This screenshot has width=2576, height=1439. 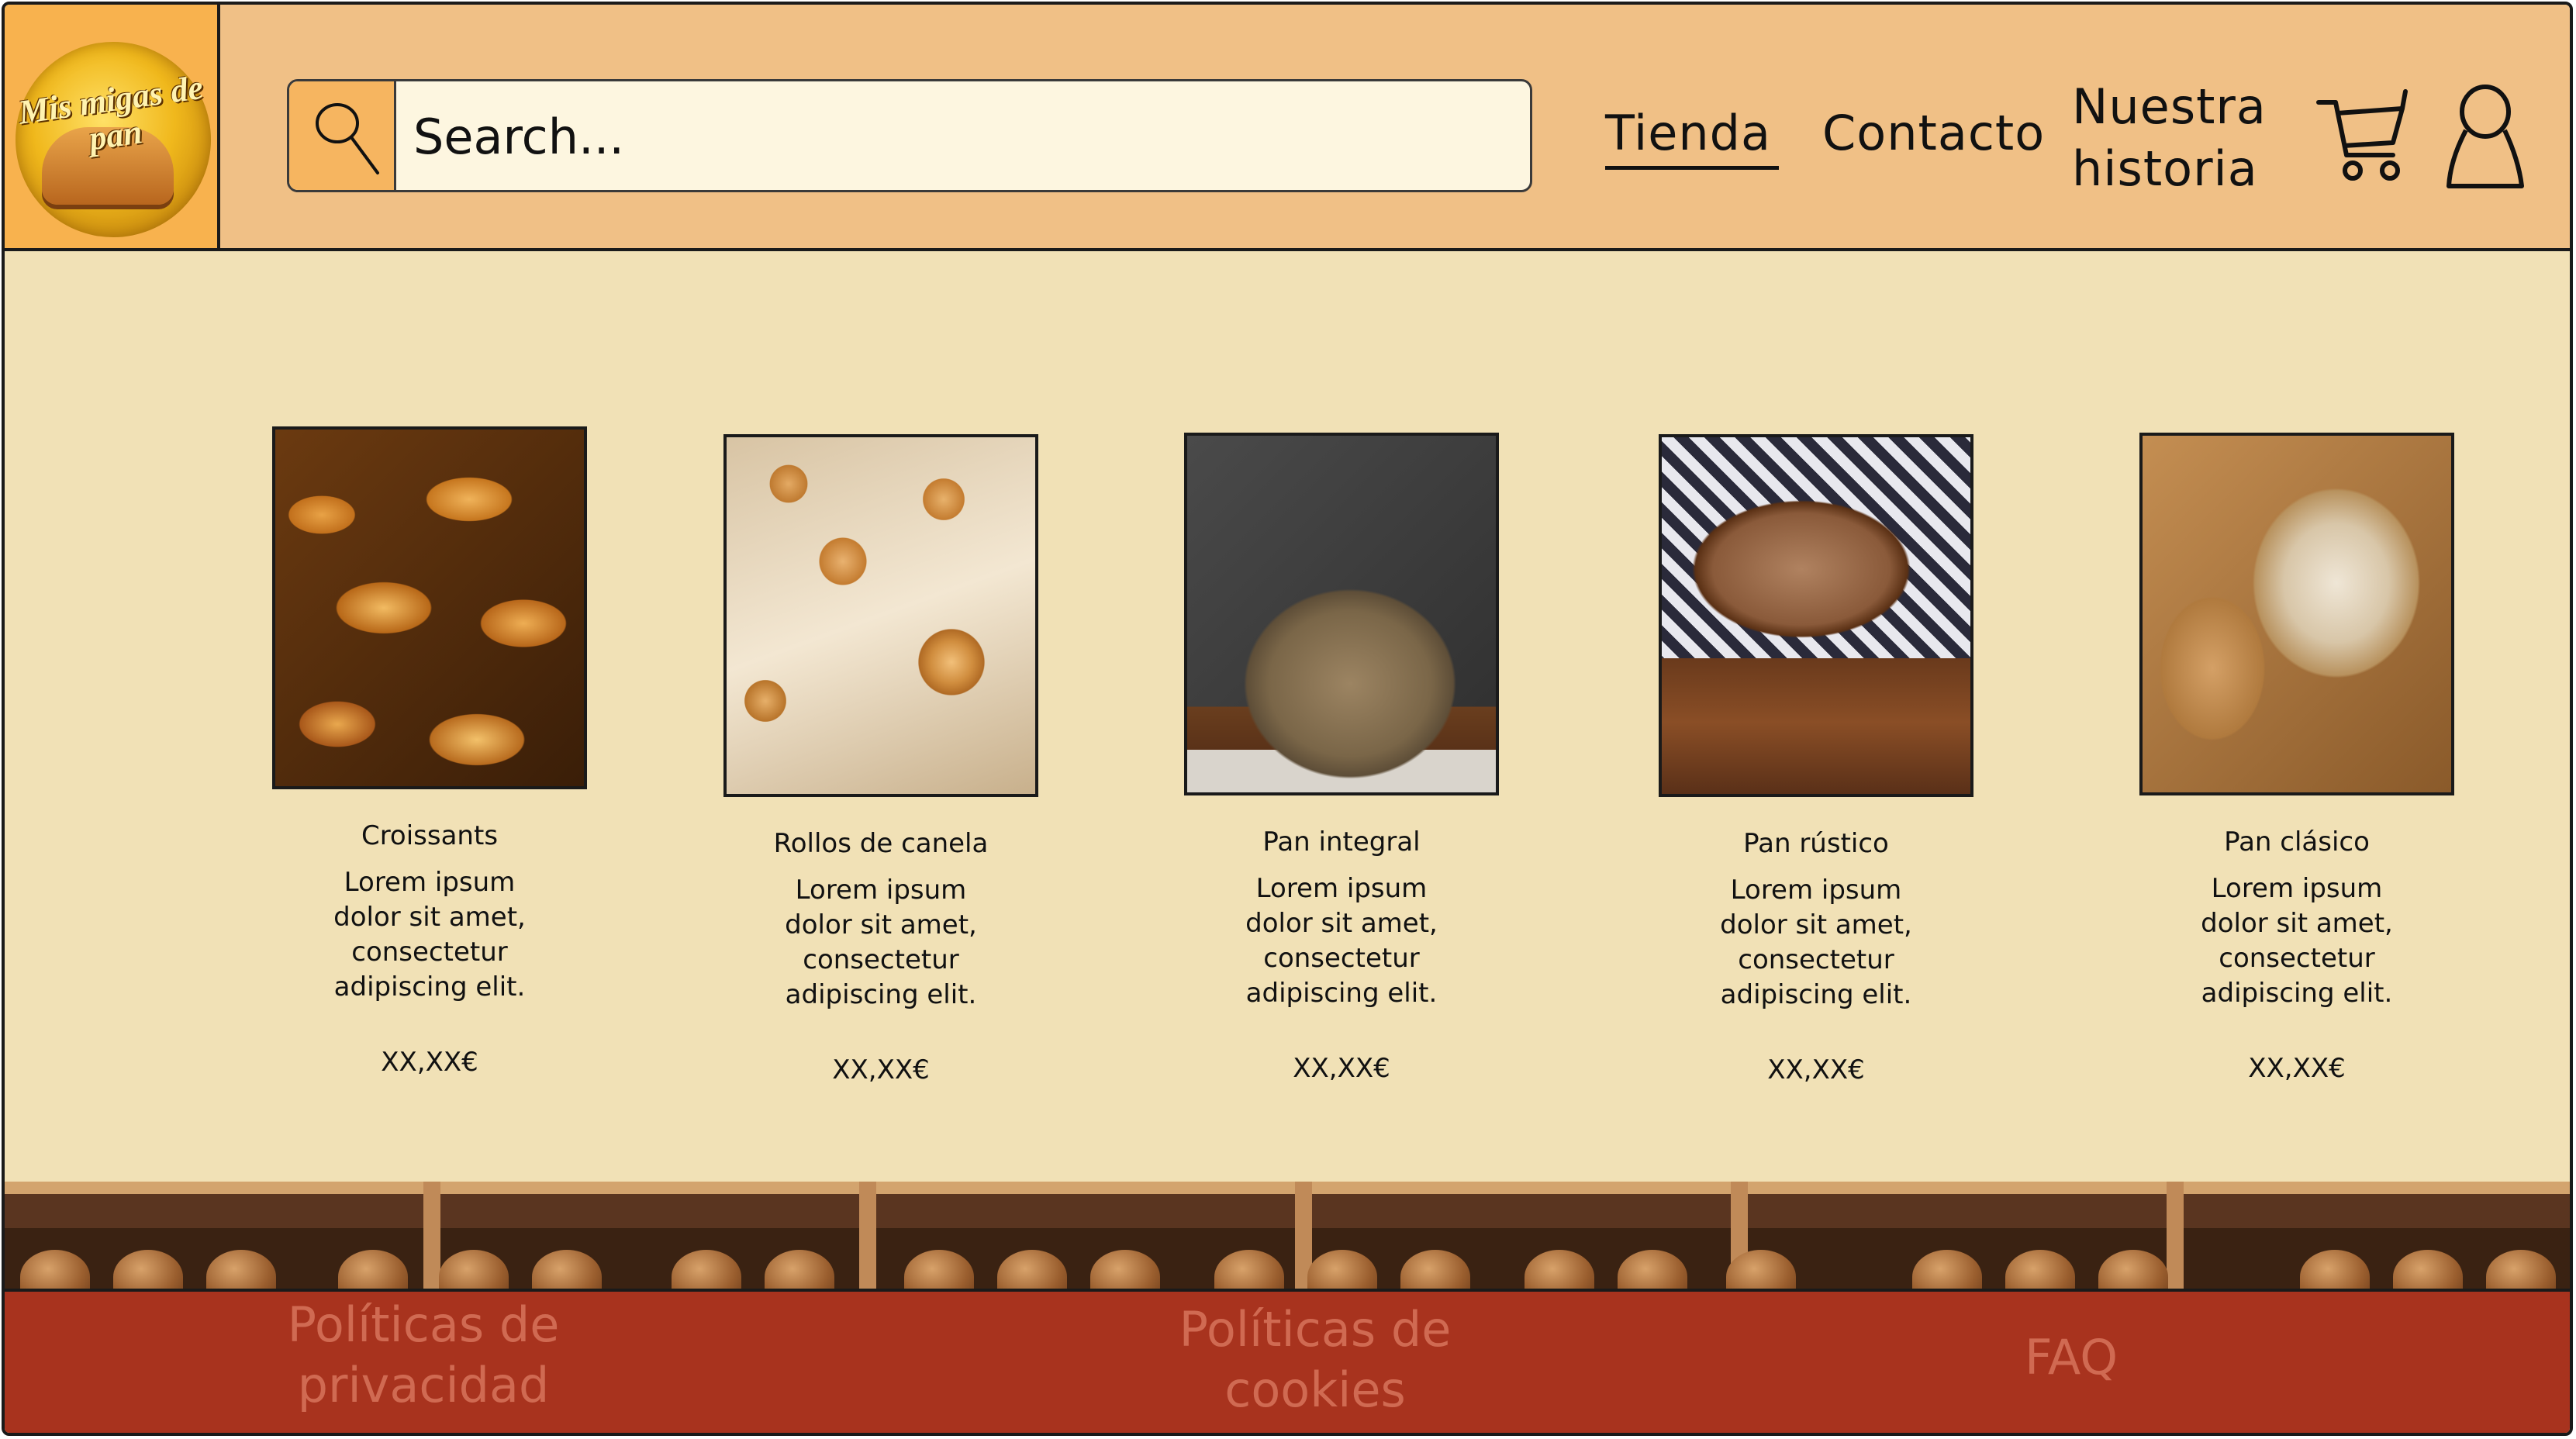 I want to click on footer-cookies-link: Políticas de cookies, so click(x=1315, y=1359).